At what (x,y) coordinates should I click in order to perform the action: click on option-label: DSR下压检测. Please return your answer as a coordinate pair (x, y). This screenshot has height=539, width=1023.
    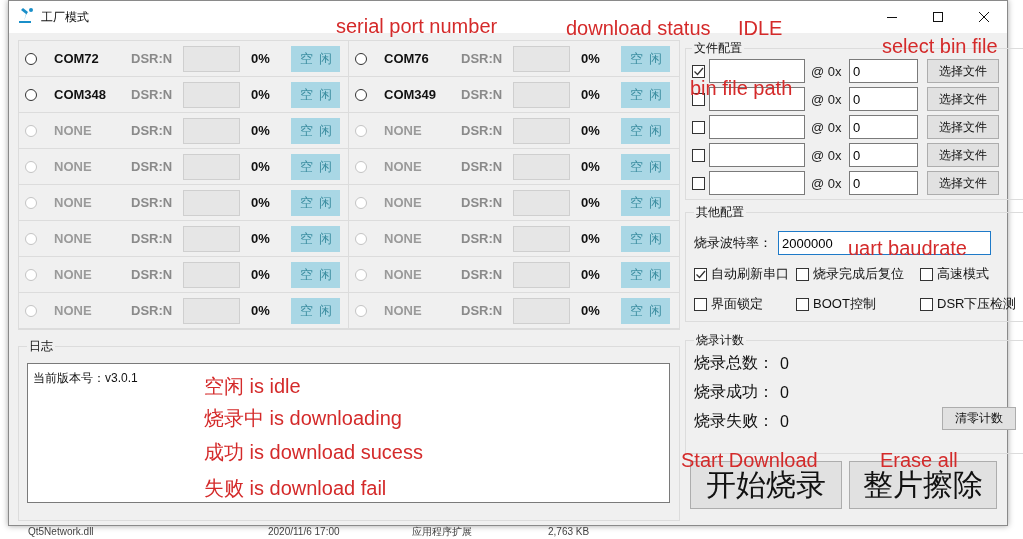
    Looking at the image, I should click on (977, 304).